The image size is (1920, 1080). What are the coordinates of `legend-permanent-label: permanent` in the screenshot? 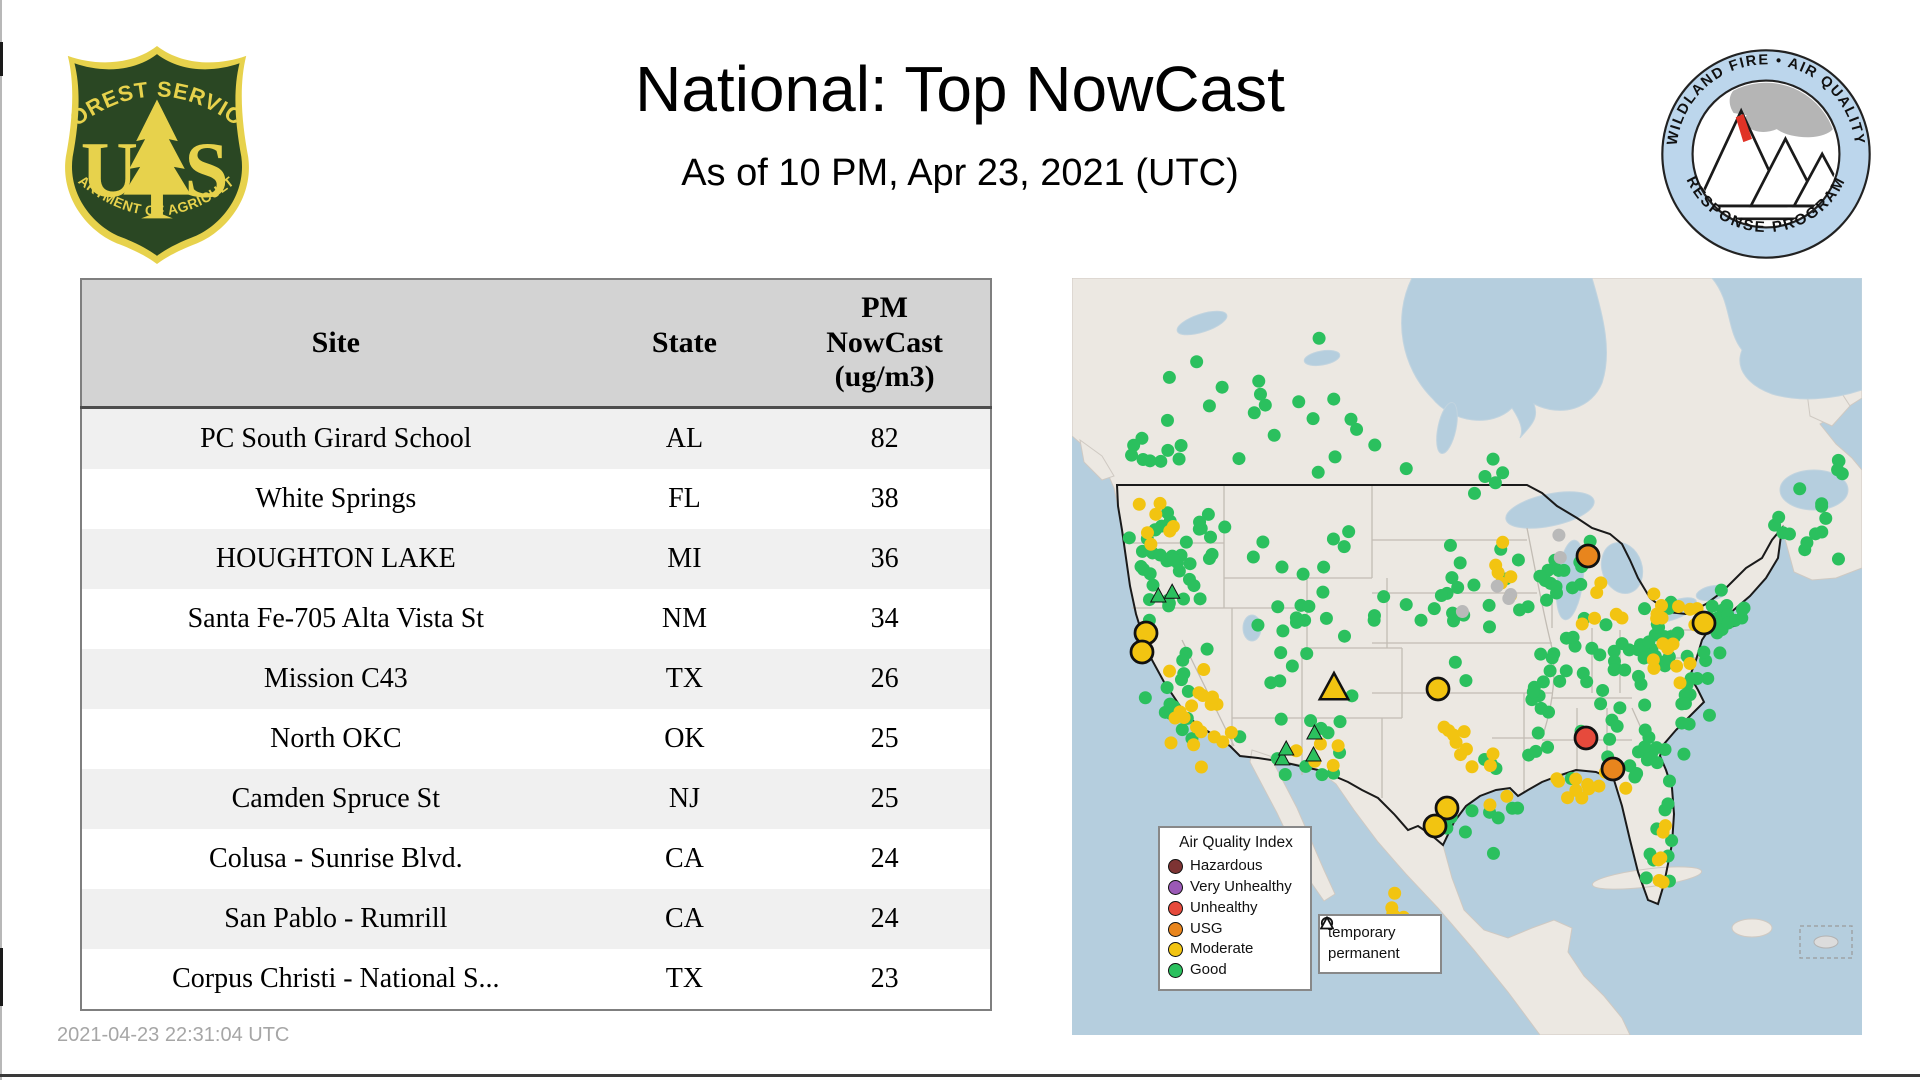 It's located at (1364, 953).